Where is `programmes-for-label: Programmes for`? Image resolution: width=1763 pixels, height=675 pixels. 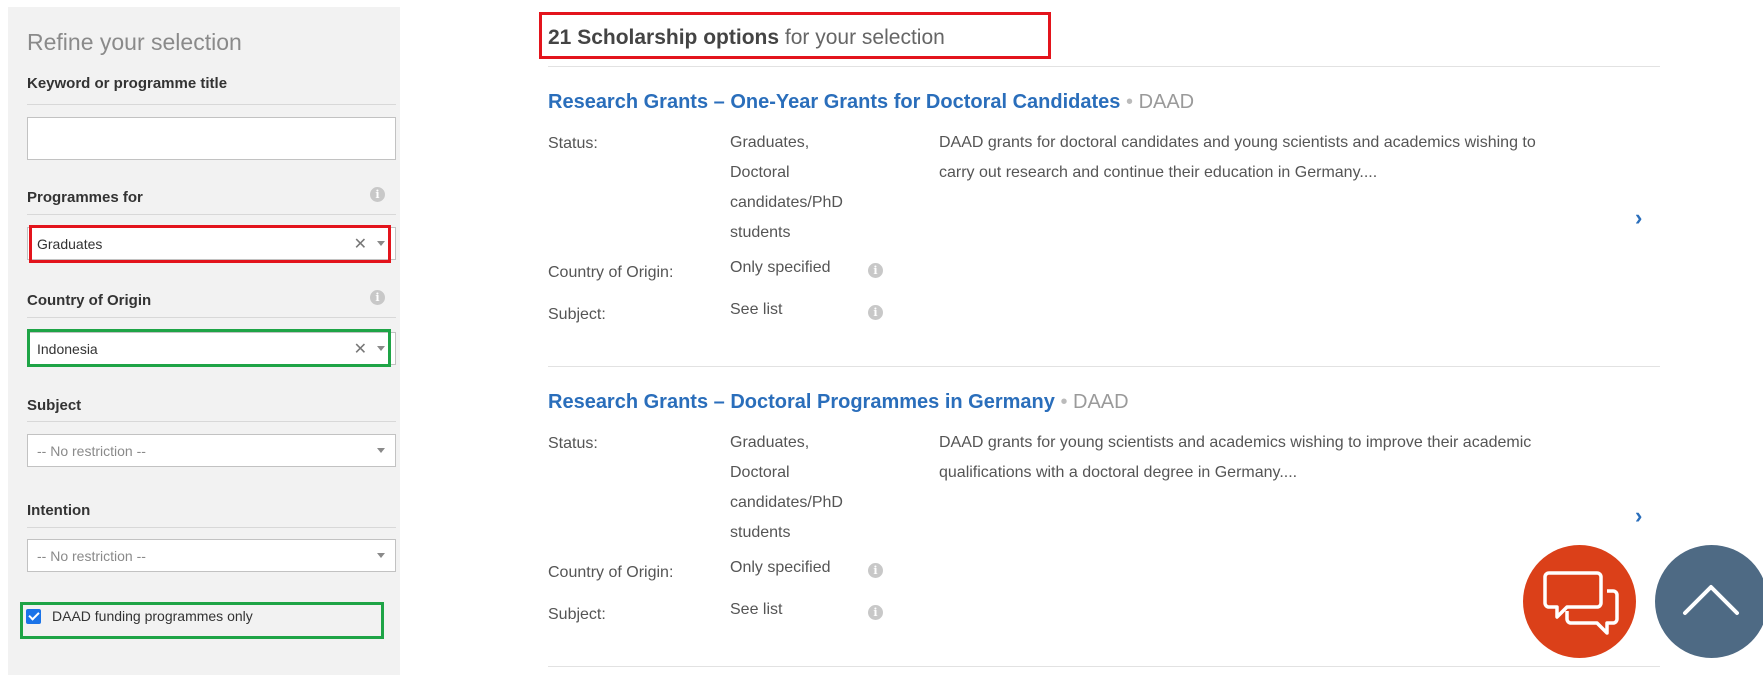 programmes-for-label: Programmes for is located at coordinates (85, 197).